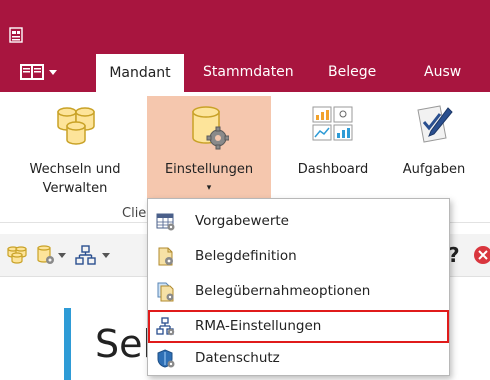 This screenshot has height=380, width=490. What do you see at coordinates (16, 35) in the screenshot?
I see `app-icon` at bounding box center [16, 35].